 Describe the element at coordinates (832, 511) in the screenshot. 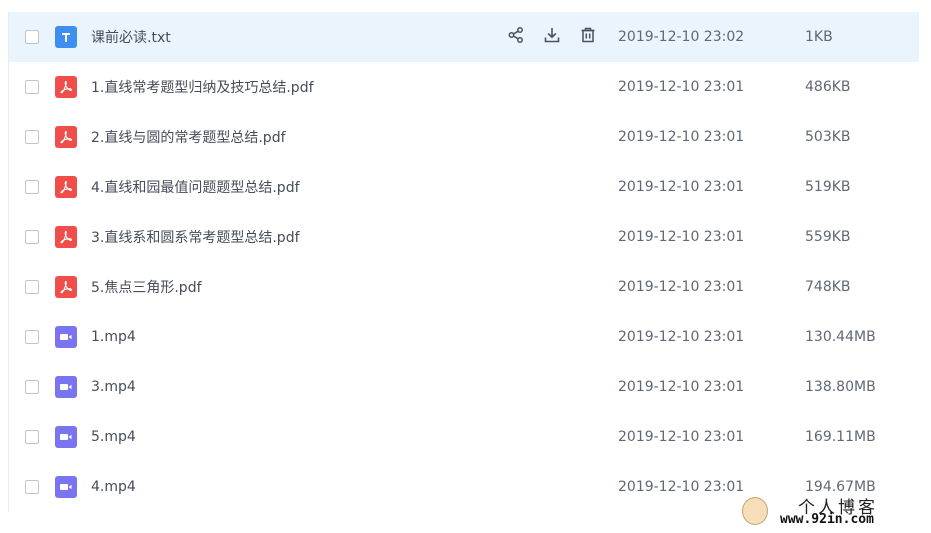

I see `watermark: 个人博客 www.92in.com` at that location.